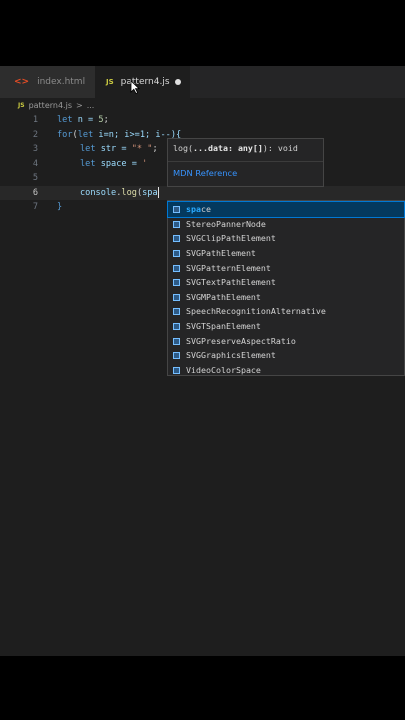 The width and height of the screenshot is (405, 720). I want to click on suggestion-item: SVGMPathElement, so click(286, 297).